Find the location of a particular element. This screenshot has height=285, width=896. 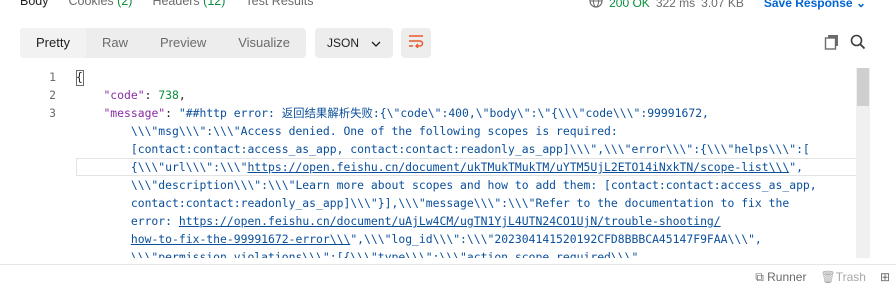

code-token: "message" is located at coordinates (134, 113).